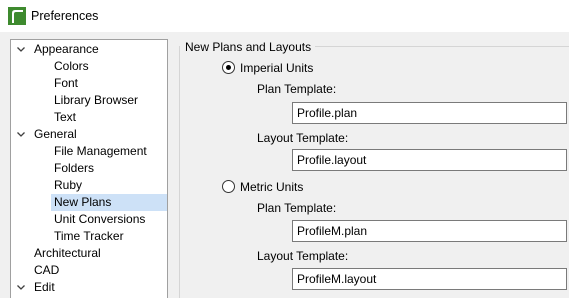 The width and height of the screenshot is (569, 298). I want to click on tree-item-new-plans: New Plans, so click(89, 202).